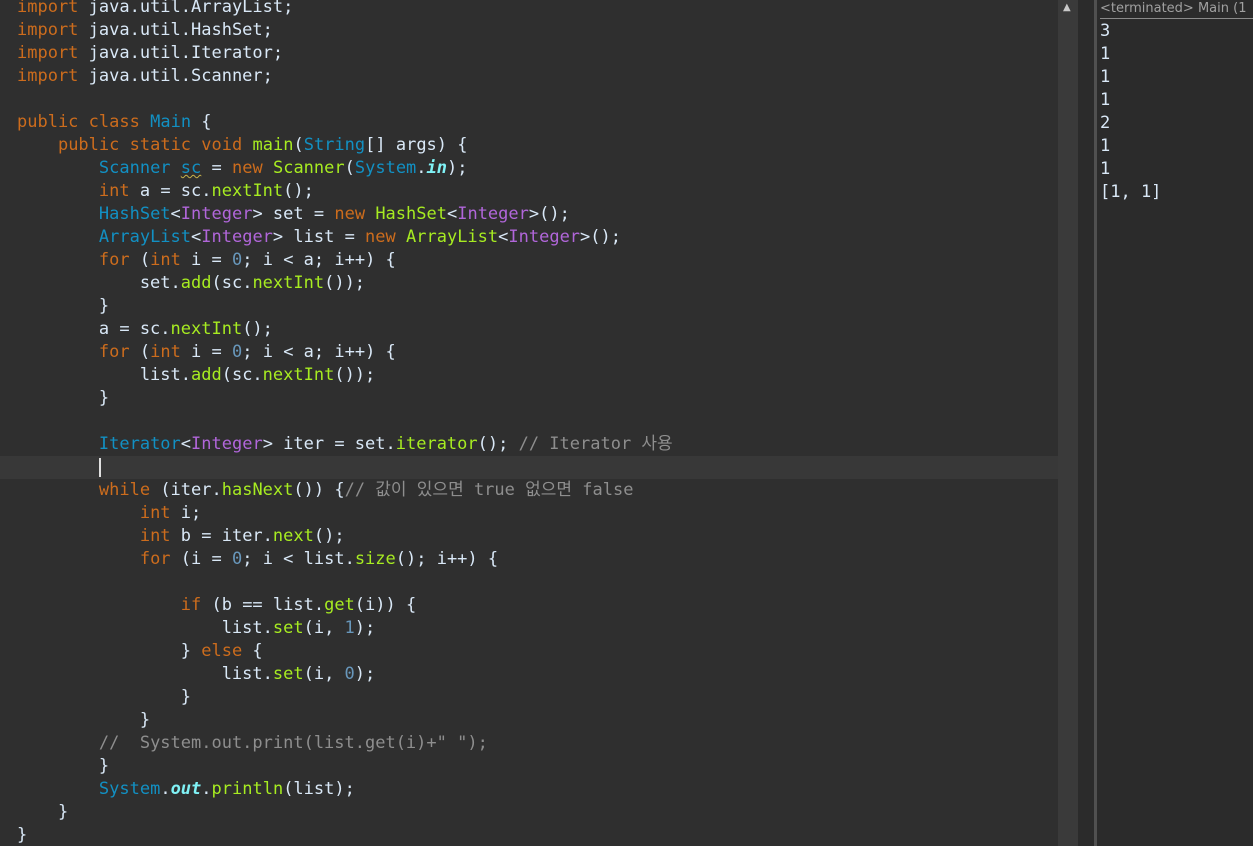  What do you see at coordinates (171, 122) in the screenshot?
I see `code-token: Main` at bounding box center [171, 122].